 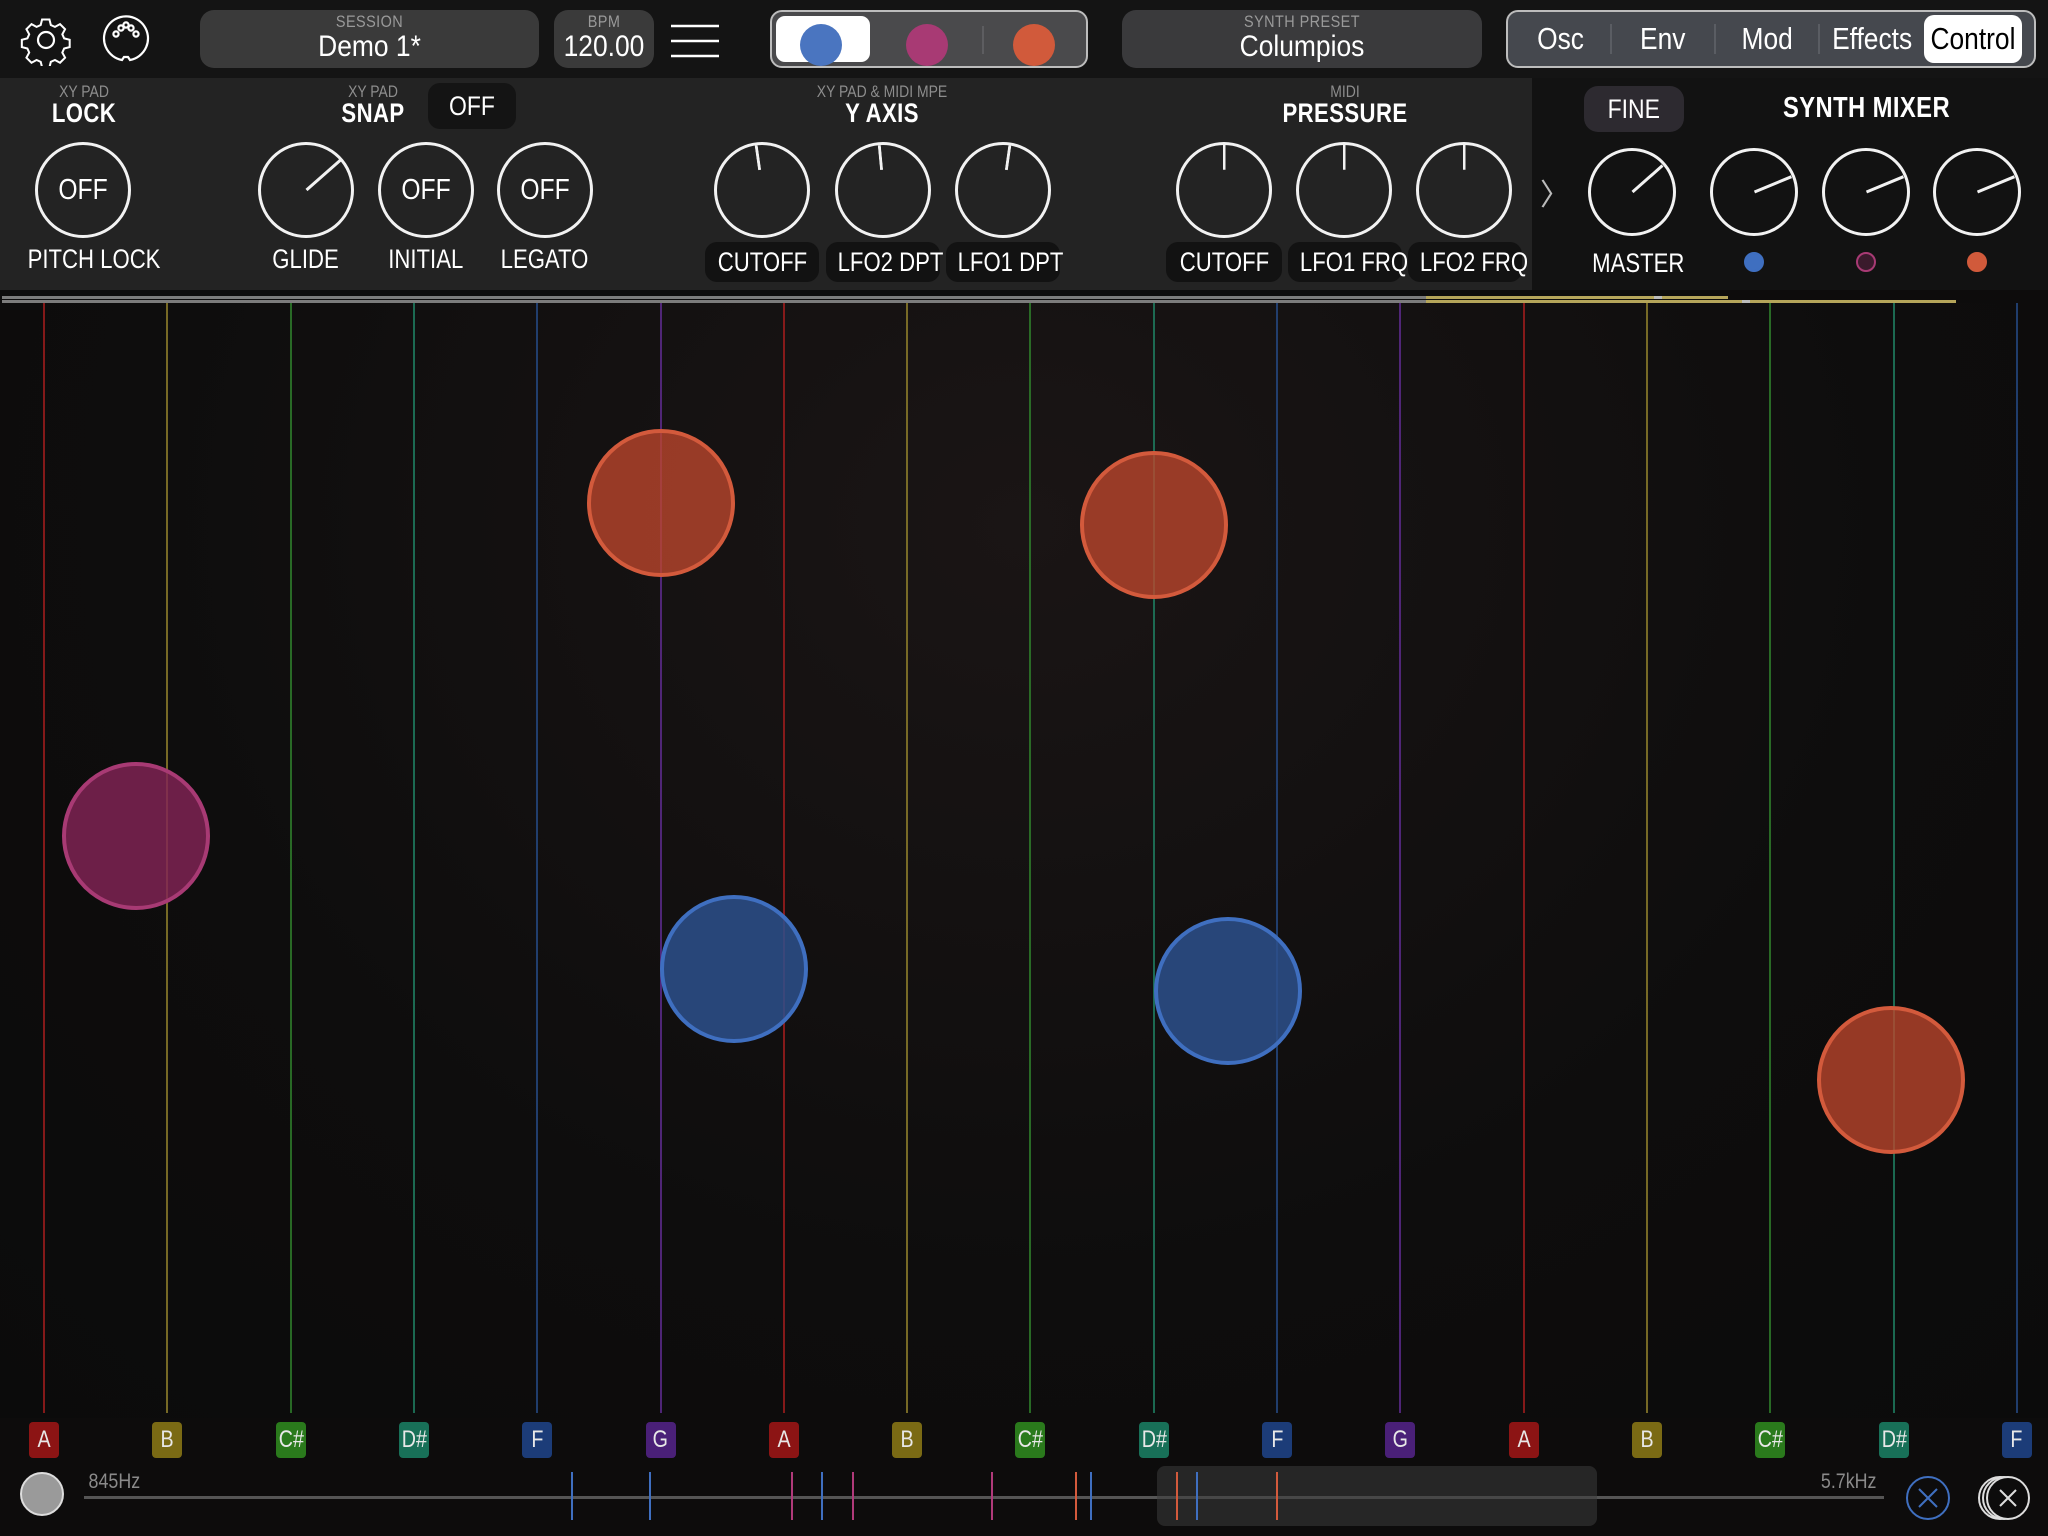 I want to click on lock-title: LOCK, so click(x=84, y=113).